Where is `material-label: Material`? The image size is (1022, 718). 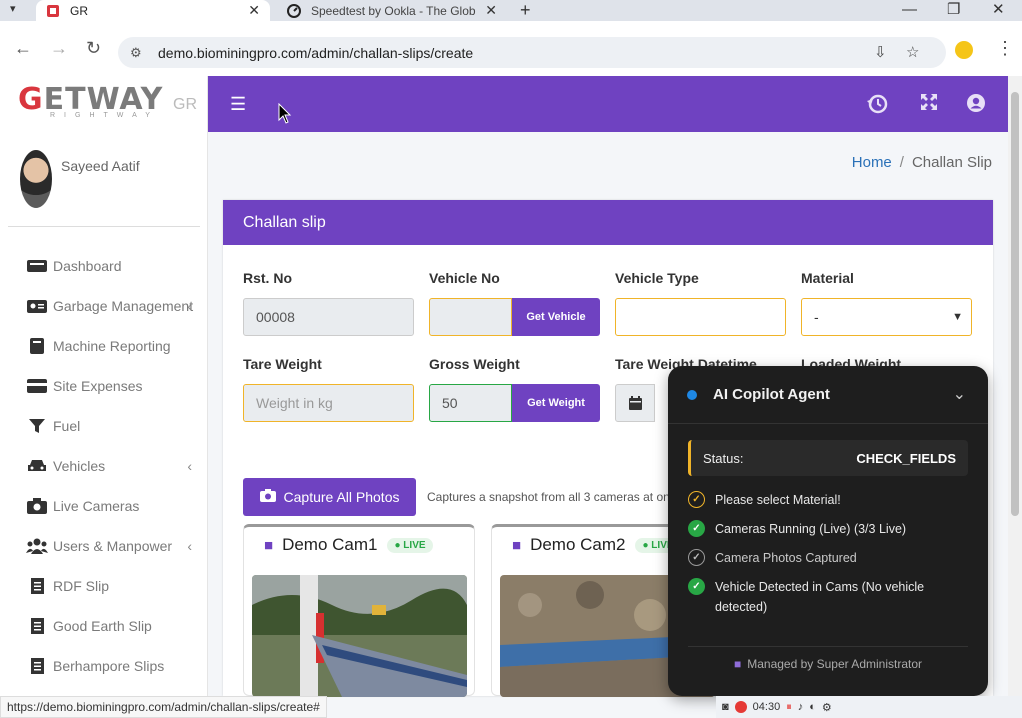 material-label: Material is located at coordinates (827, 278).